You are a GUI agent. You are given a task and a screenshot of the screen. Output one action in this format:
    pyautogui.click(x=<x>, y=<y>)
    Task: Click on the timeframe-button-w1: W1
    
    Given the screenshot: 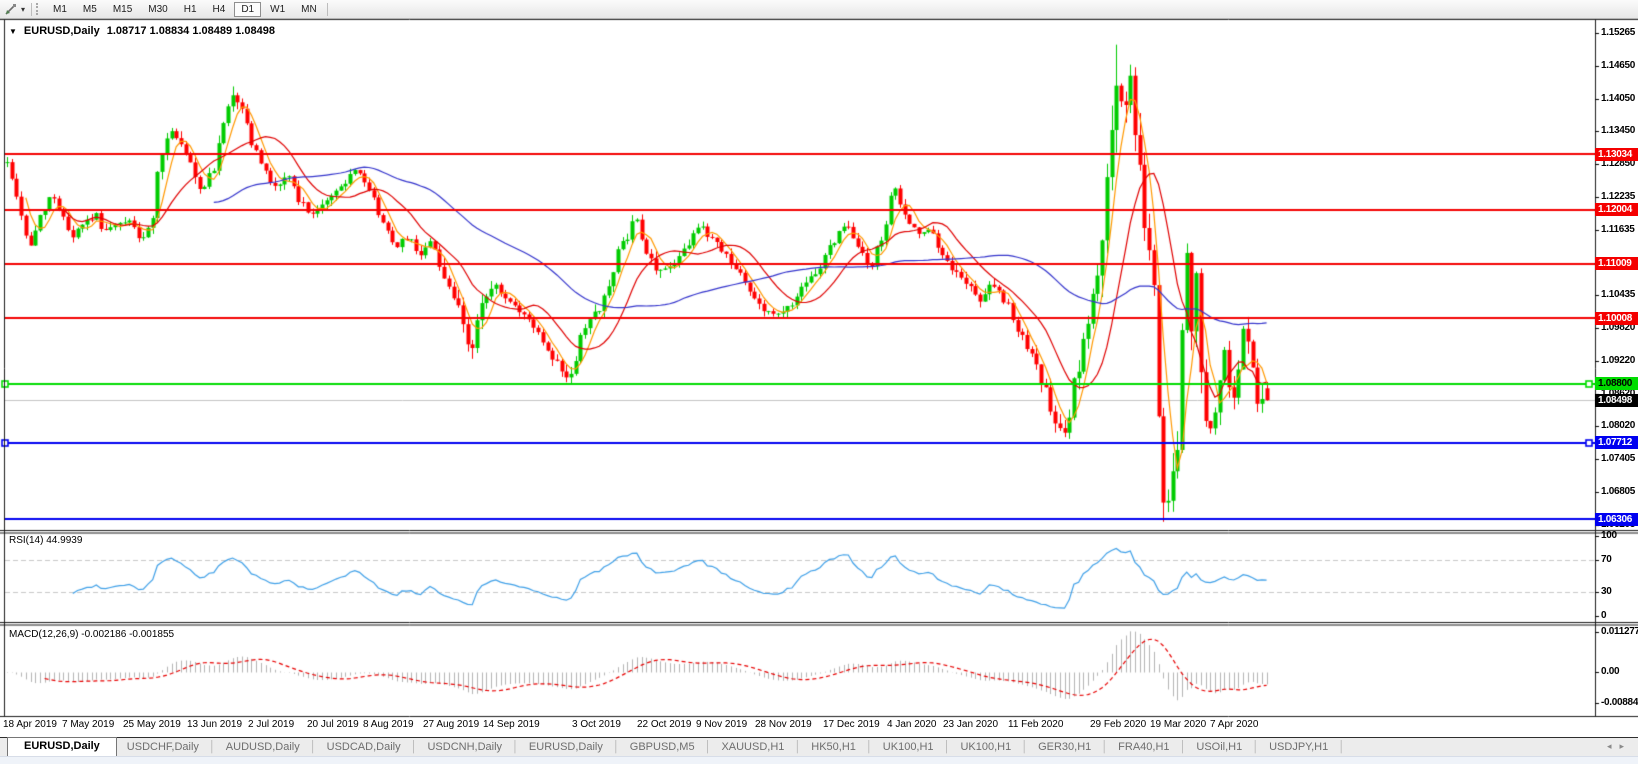 What is the action you would take?
    pyautogui.click(x=277, y=9)
    